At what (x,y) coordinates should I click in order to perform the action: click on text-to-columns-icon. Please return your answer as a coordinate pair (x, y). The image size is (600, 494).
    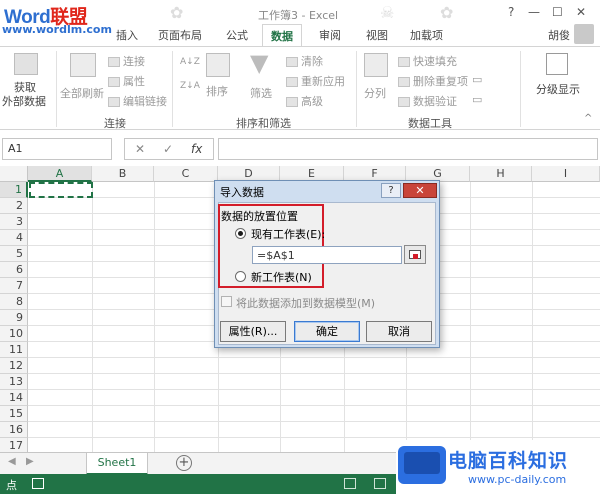
    Looking at the image, I should click on (376, 65).